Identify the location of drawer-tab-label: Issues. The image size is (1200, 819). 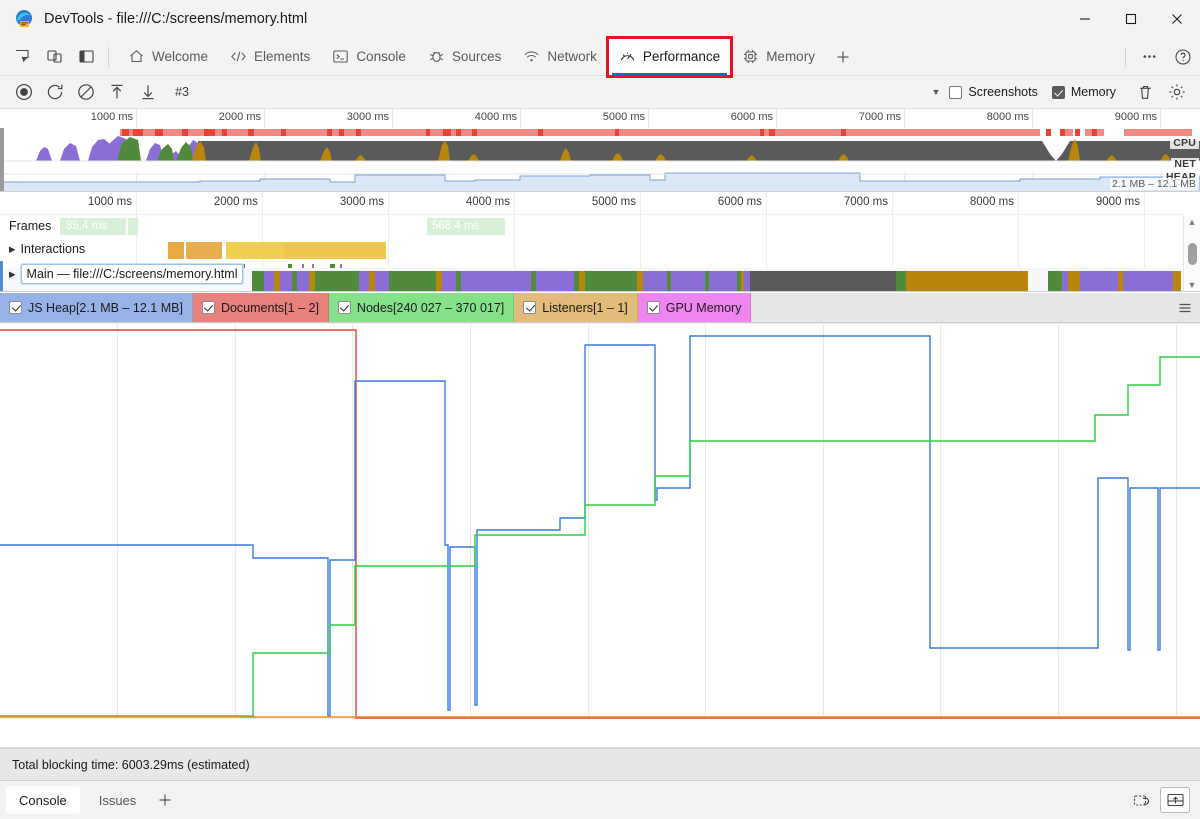
(117, 800).